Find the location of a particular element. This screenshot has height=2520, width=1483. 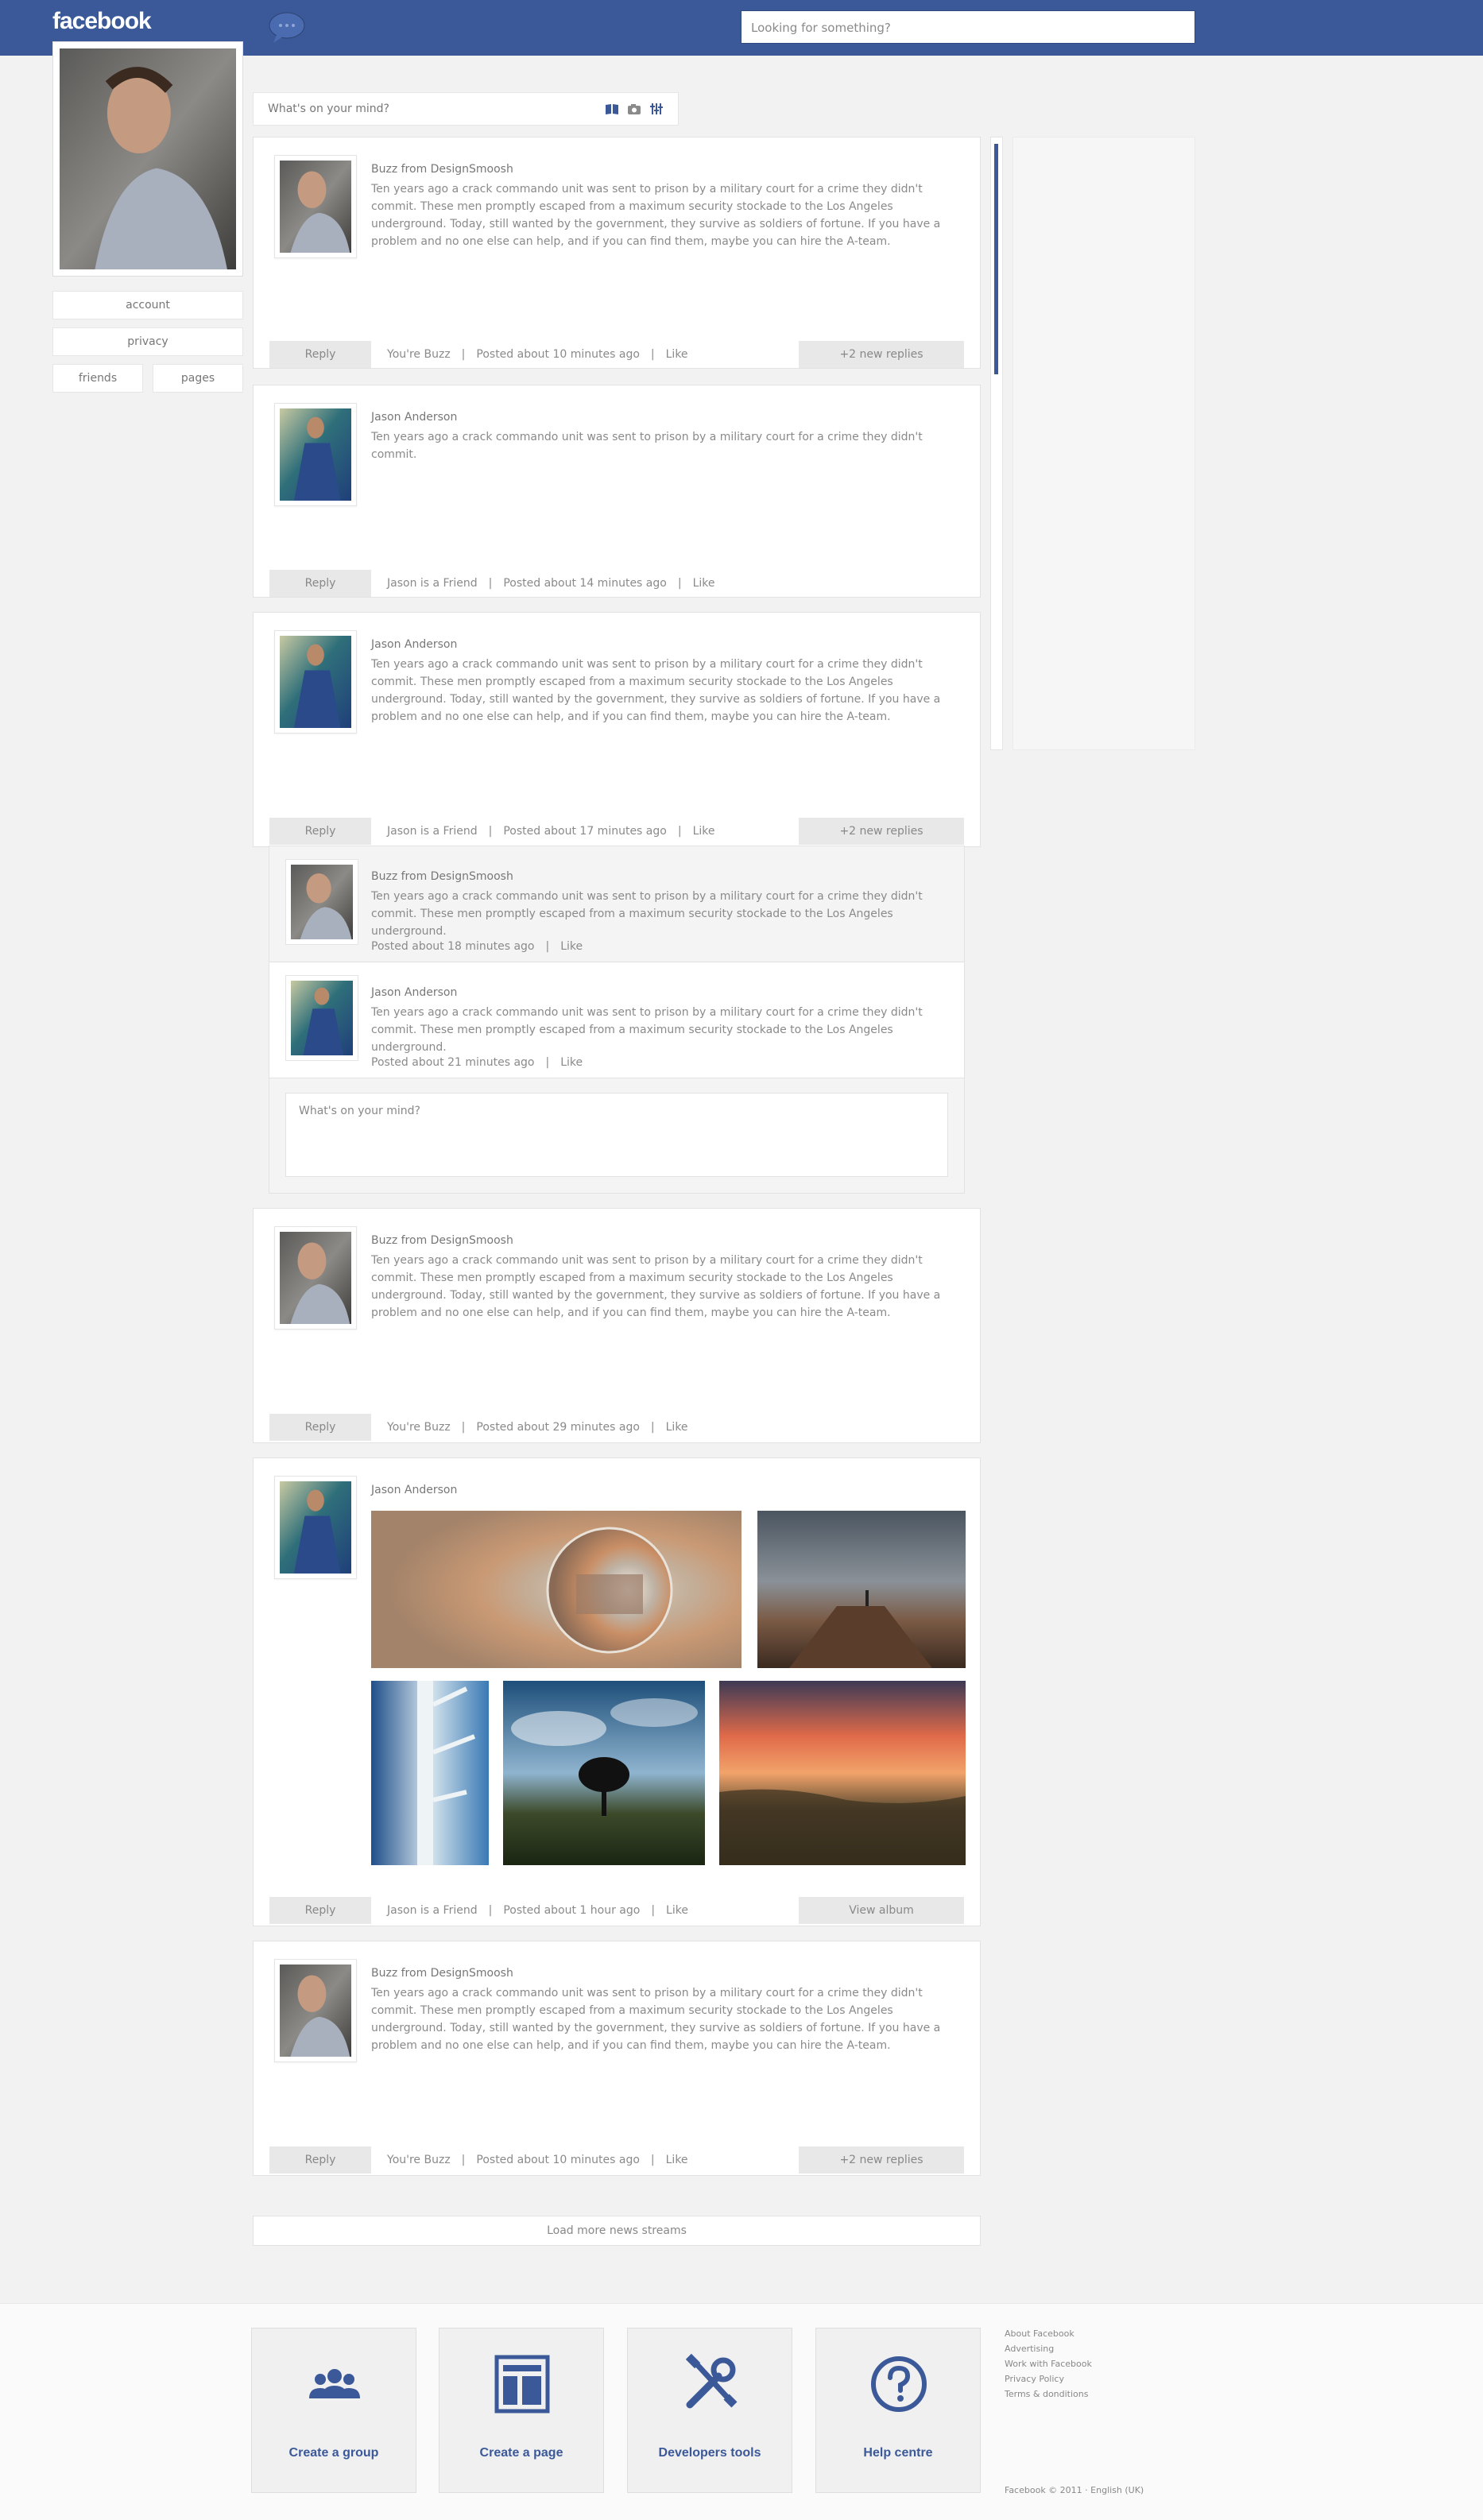

tile-label: Create a group is located at coordinates (333, 2453).